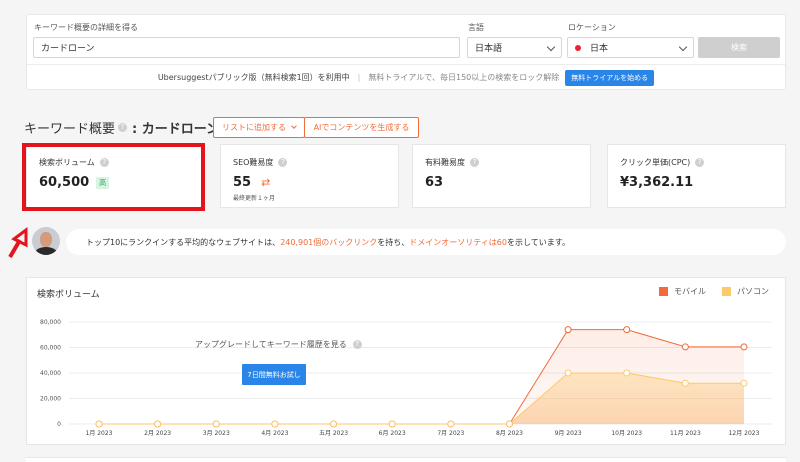  What do you see at coordinates (599, 49) in the screenshot?
I see `location-value: 日本` at bounding box center [599, 49].